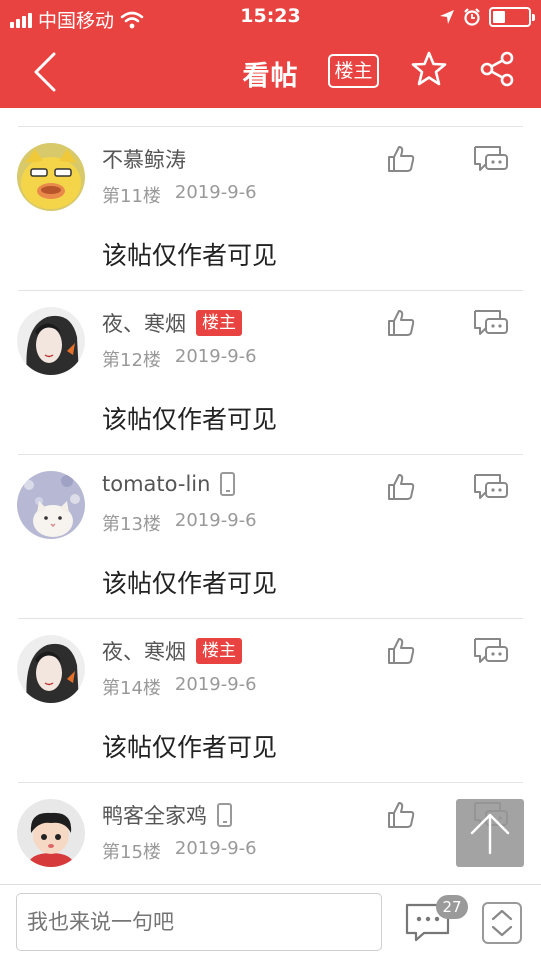  I want to click on floor-number: 第15楼, so click(131, 852).